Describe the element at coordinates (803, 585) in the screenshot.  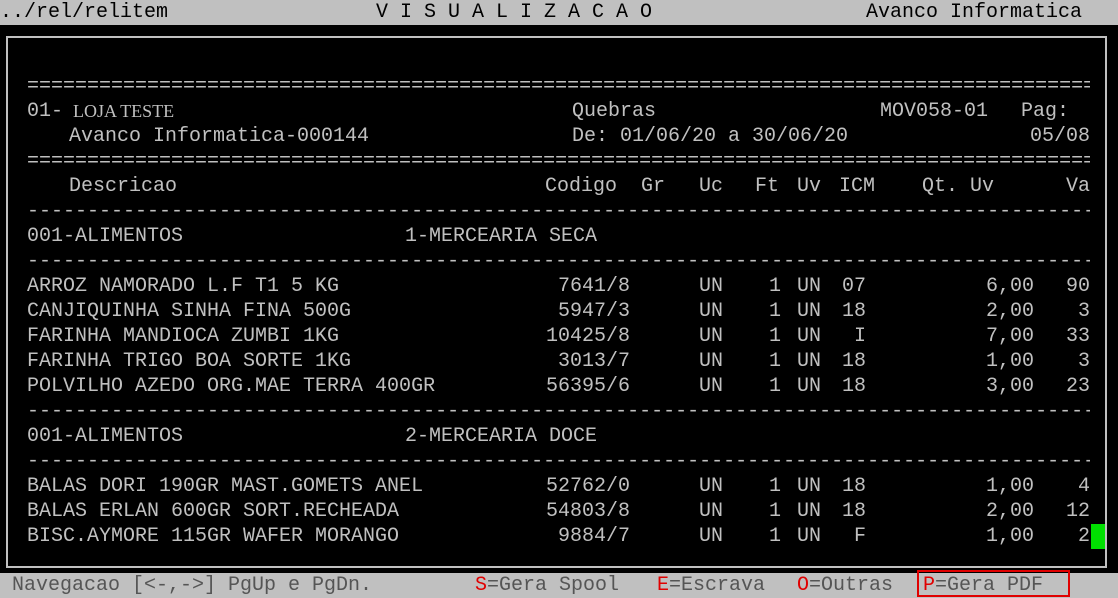
I see `hotkey-o: O` at that location.